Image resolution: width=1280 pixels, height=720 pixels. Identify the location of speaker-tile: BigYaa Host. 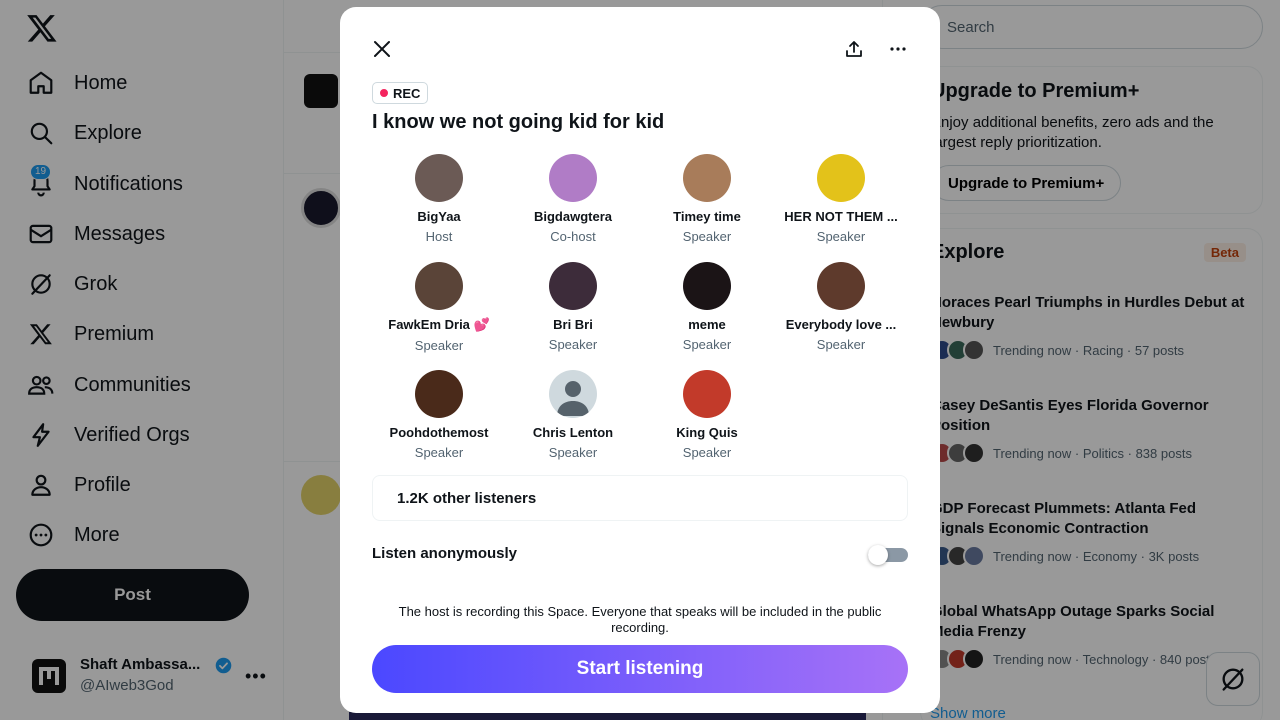
(439, 199).